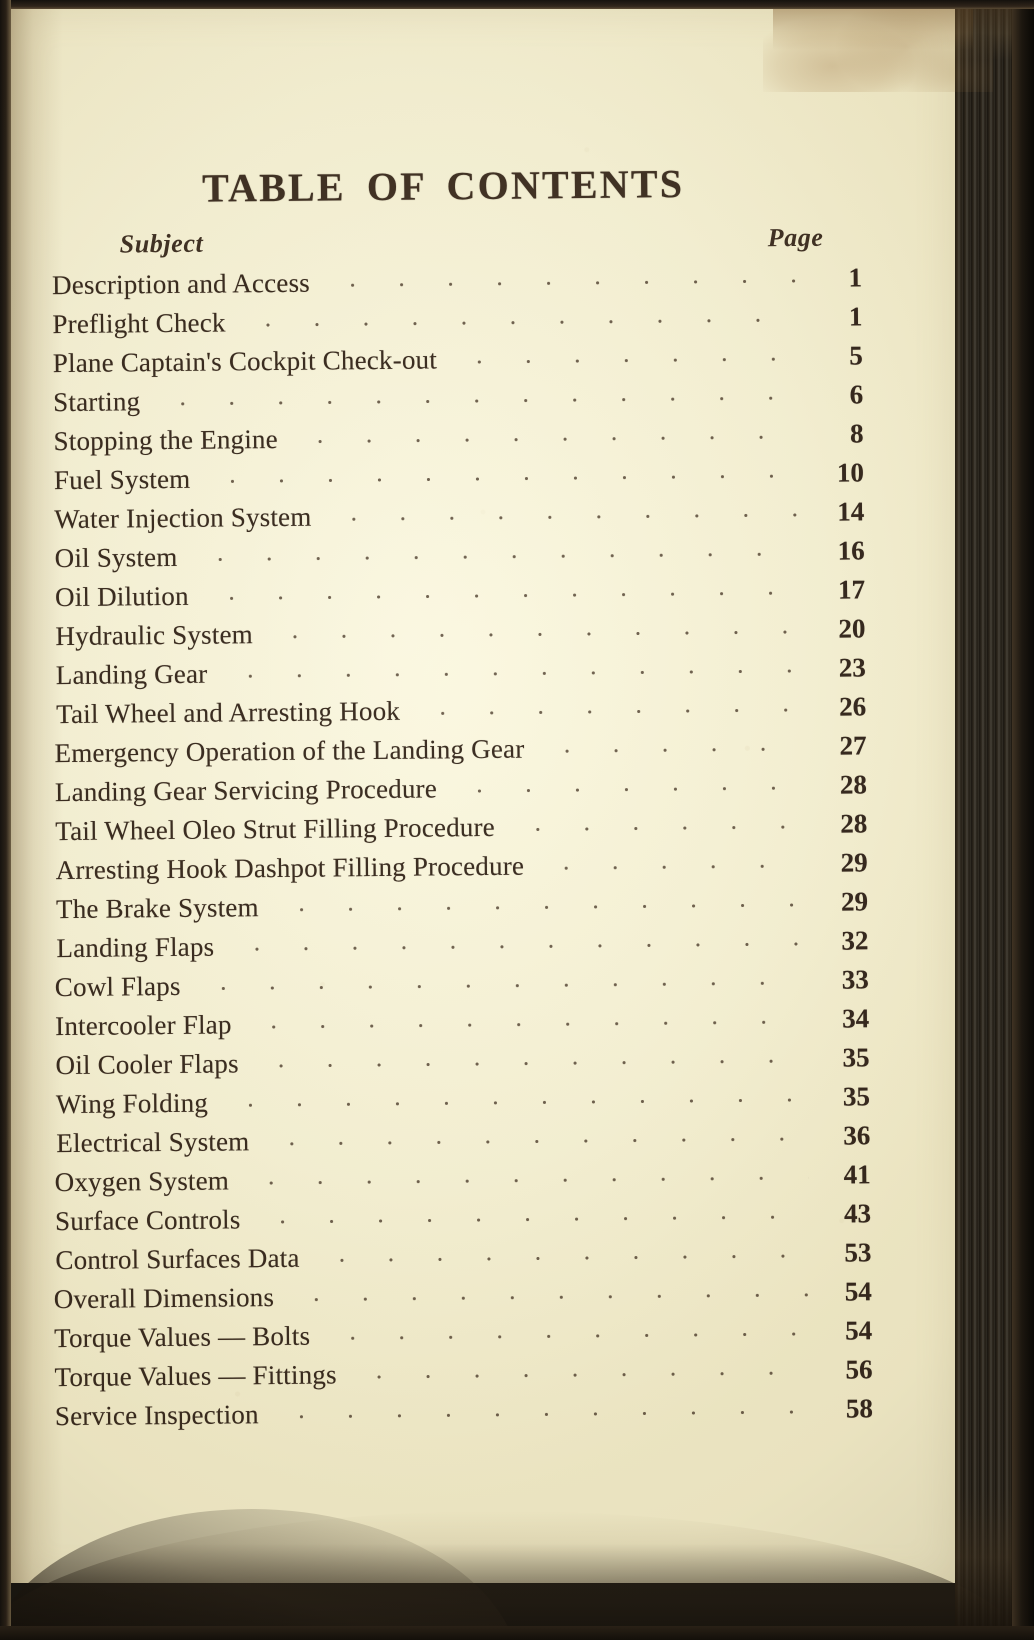 This screenshot has height=1640, width=1034. Describe the element at coordinates (851, 550) in the screenshot. I see `toc-entry-page-number: 16` at that location.